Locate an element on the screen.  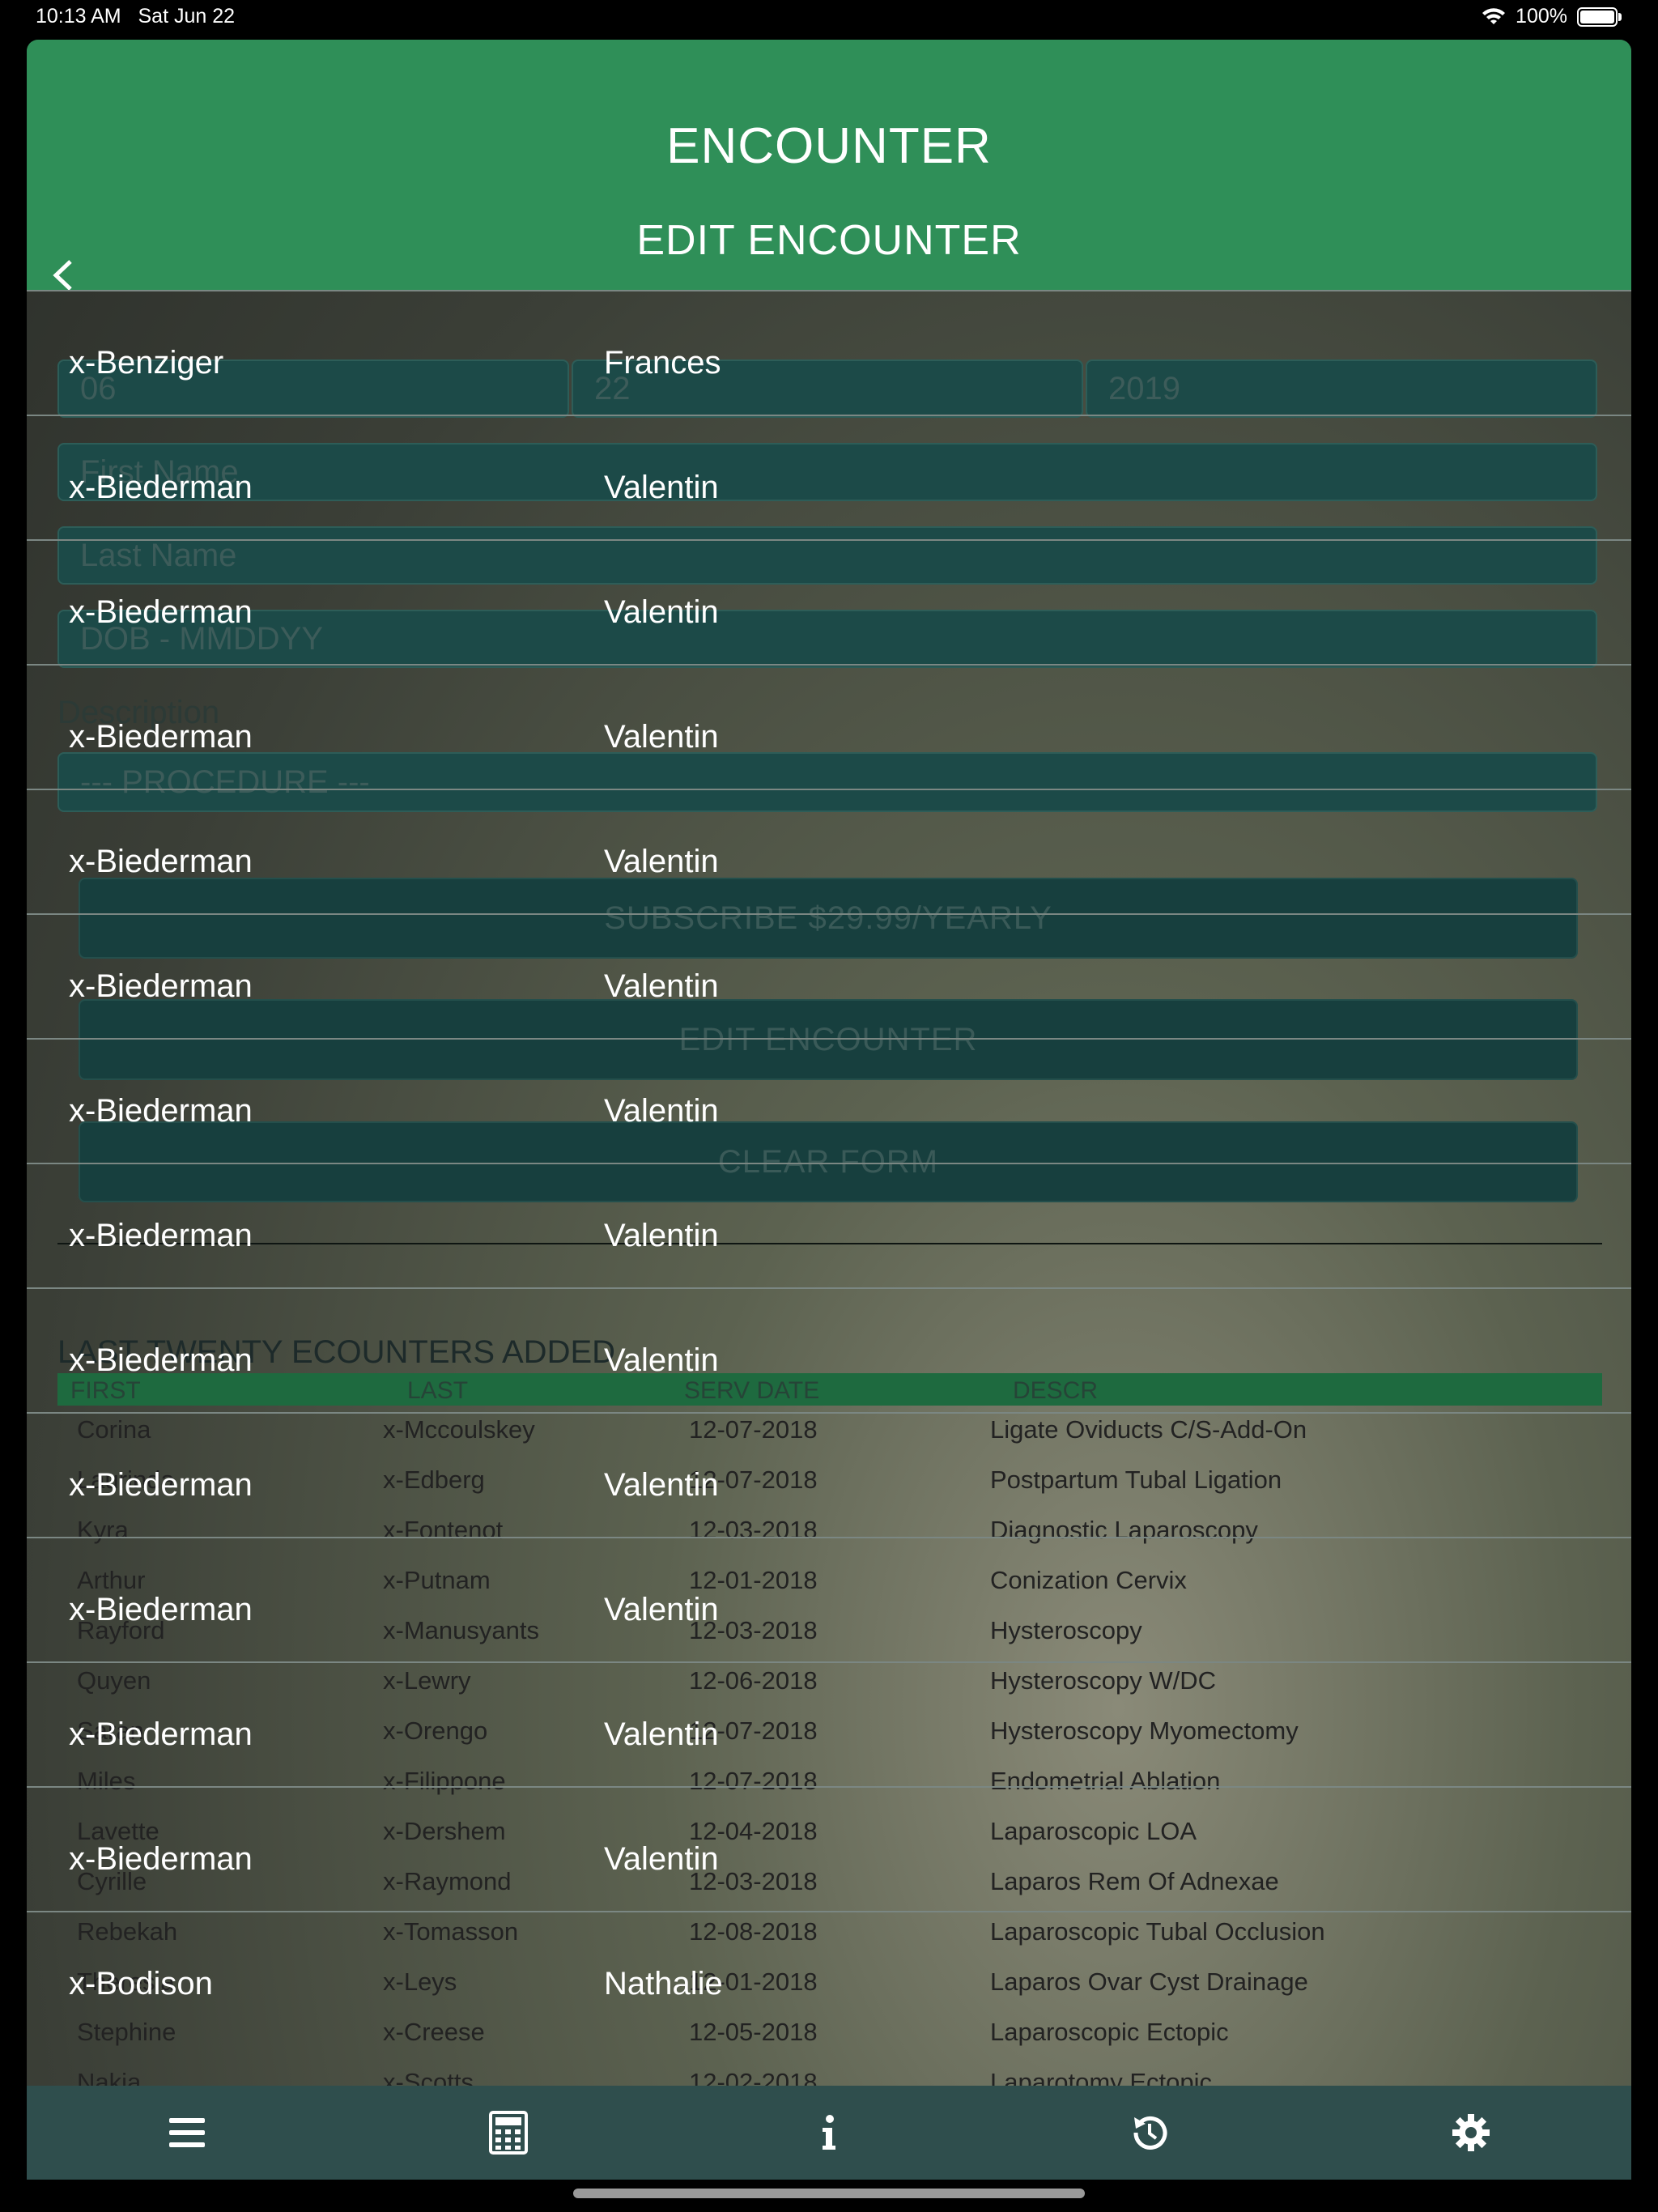
status-right: 100% is located at coordinates (1552, 16).